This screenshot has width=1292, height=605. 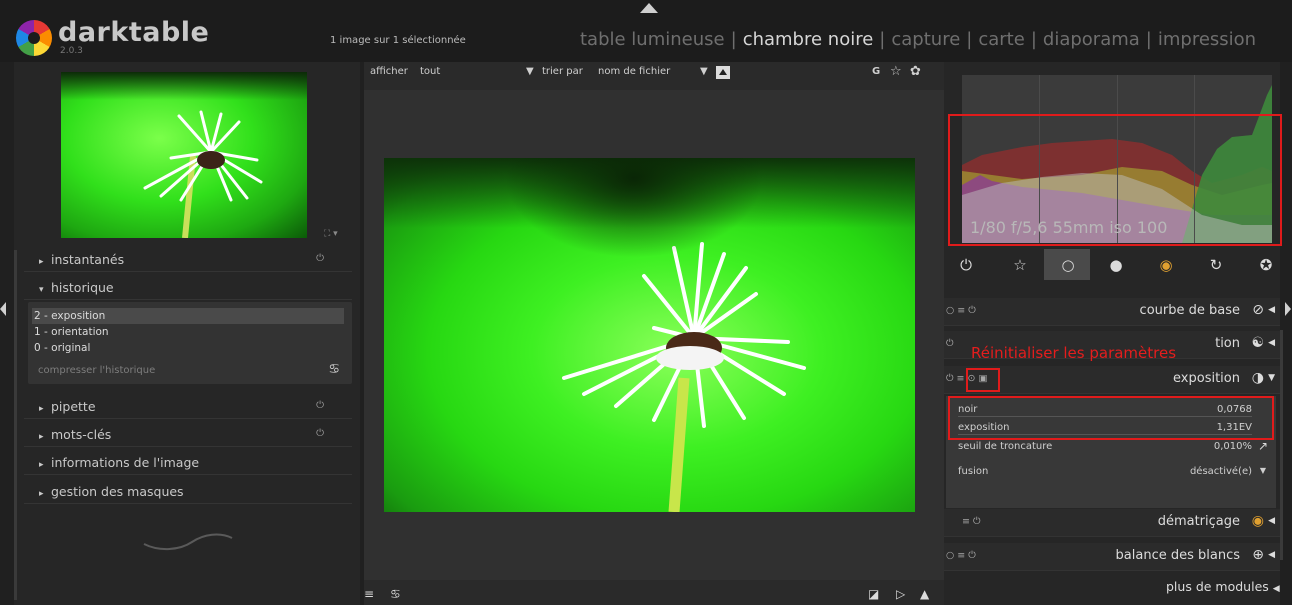 What do you see at coordinates (1232, 446) in the screenshot?
I see `slider-value: 0,010%` at bounding box center [1232, 446].